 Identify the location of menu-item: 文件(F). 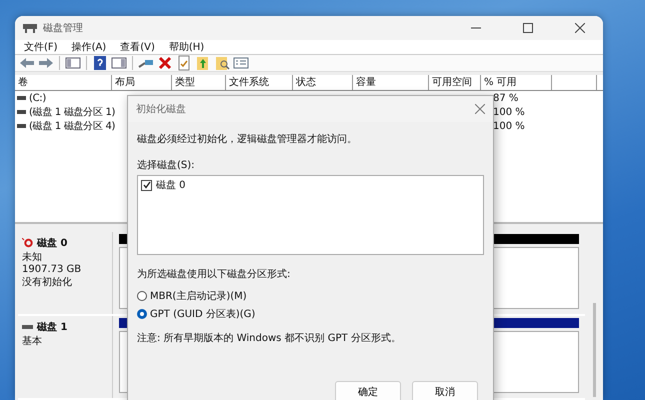
(41, 47).